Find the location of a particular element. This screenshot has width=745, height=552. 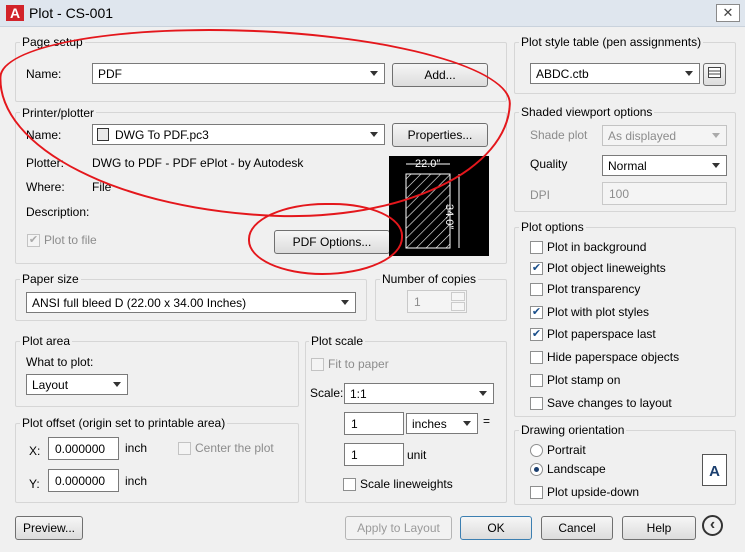

plot-option-checkbox: ✔ Plot paperspace last is located at coordinates (593, 335).